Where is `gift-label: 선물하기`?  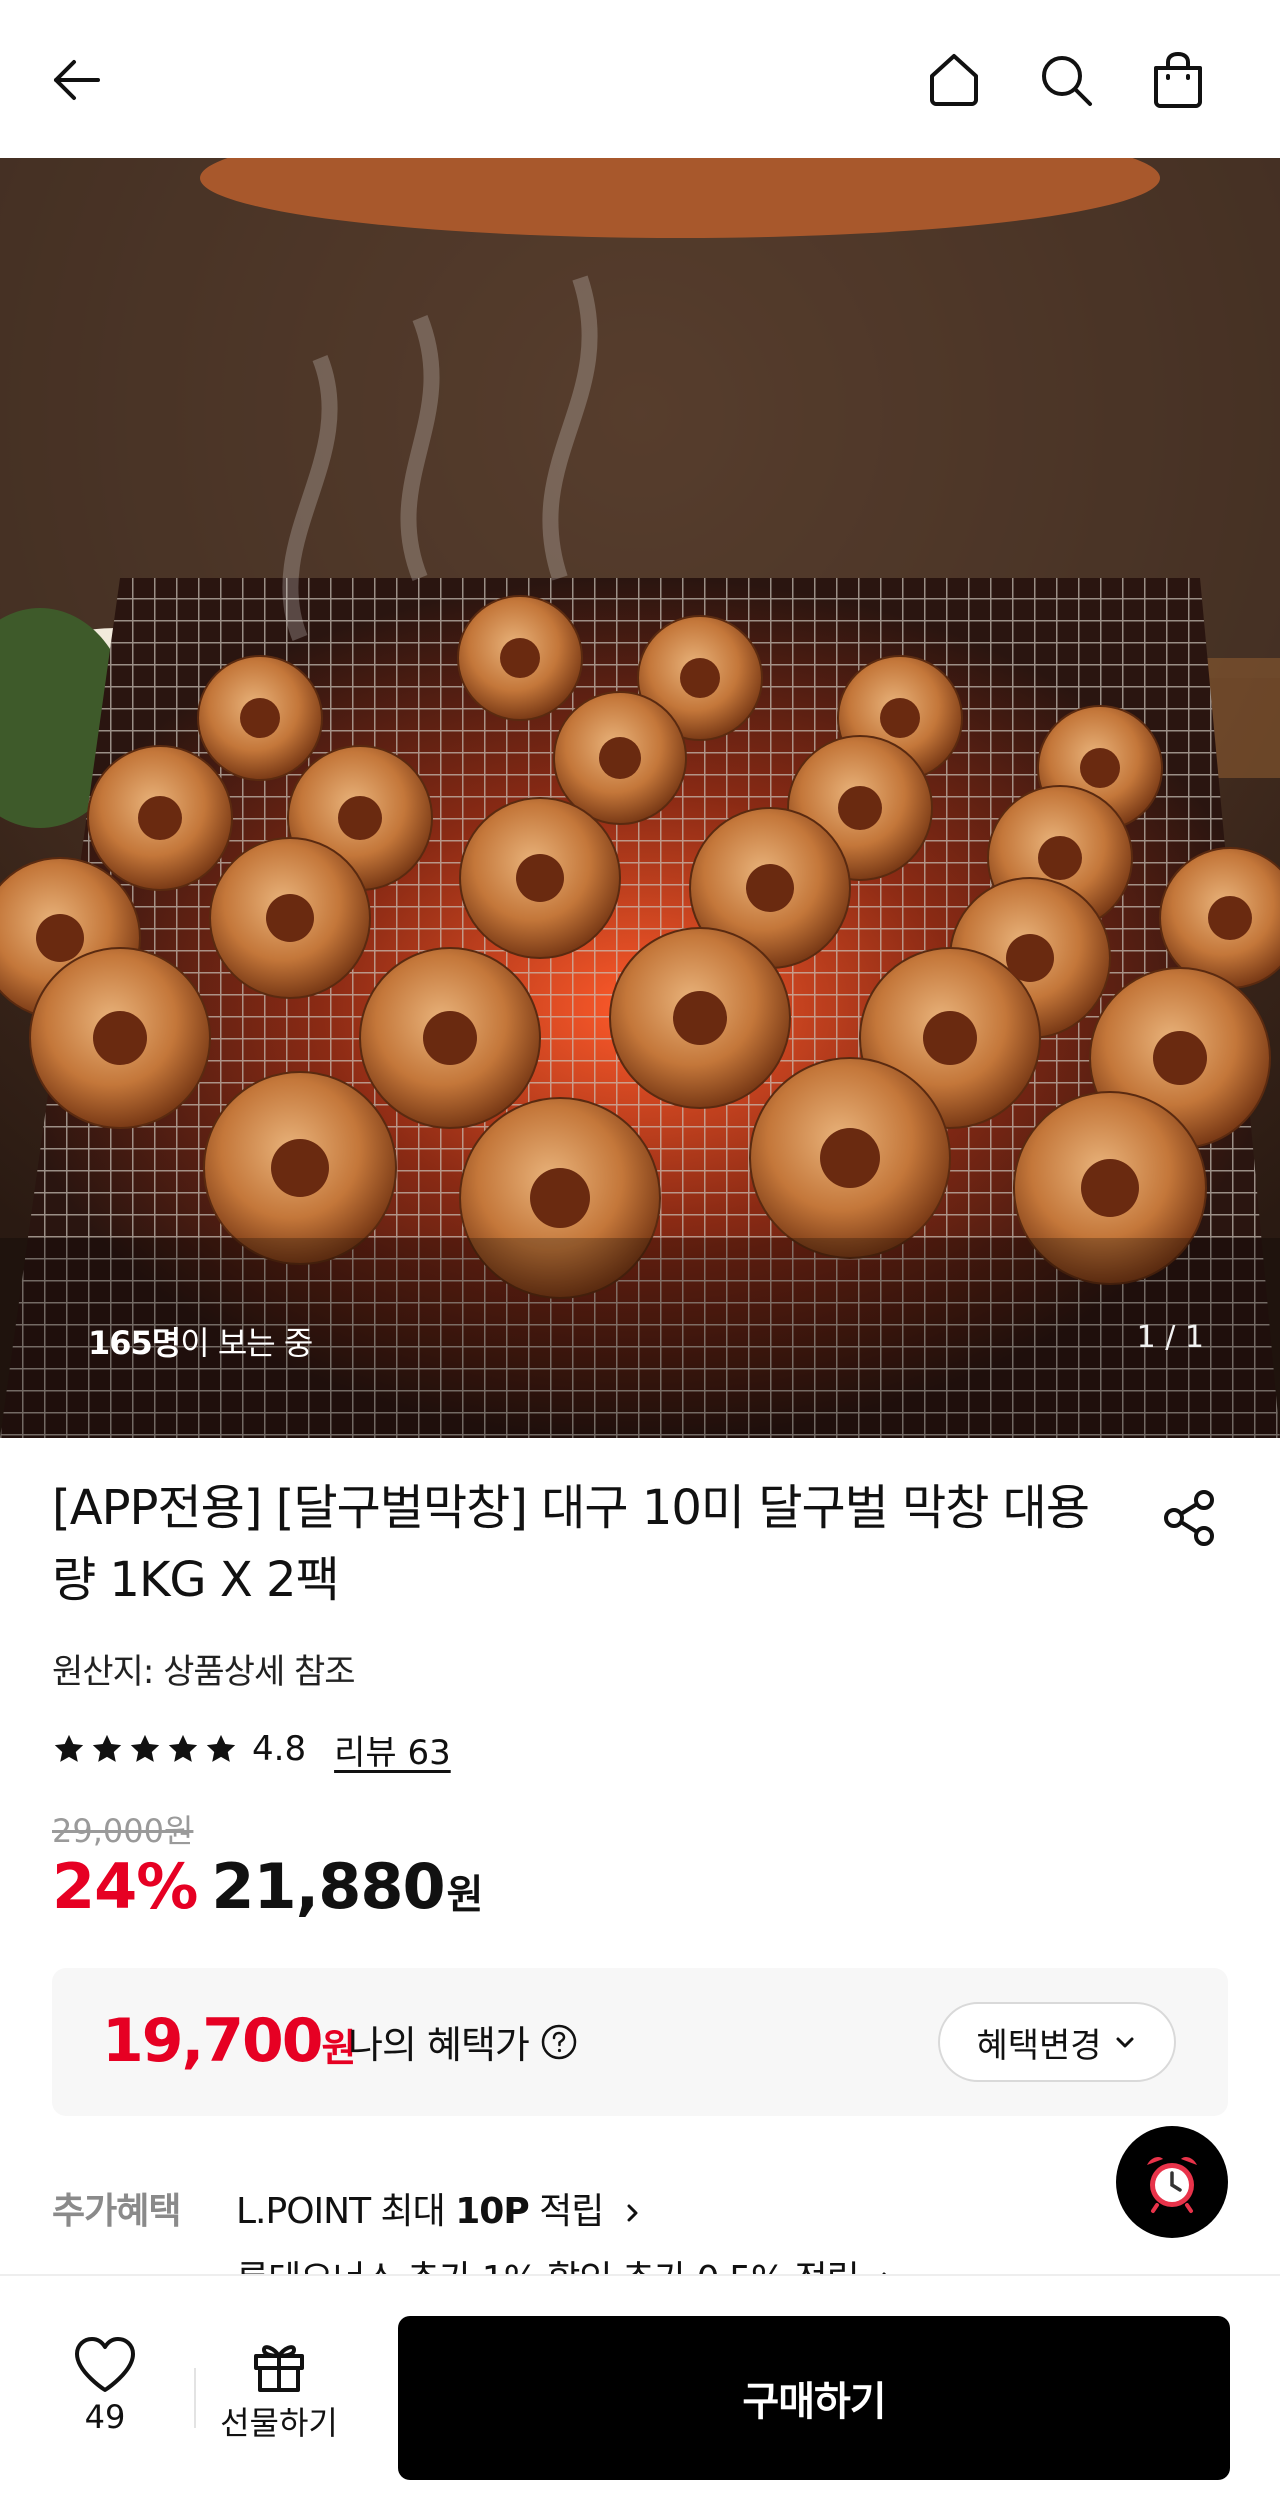 gift-label: 선물하기 is located at coordinates (279, 2423).